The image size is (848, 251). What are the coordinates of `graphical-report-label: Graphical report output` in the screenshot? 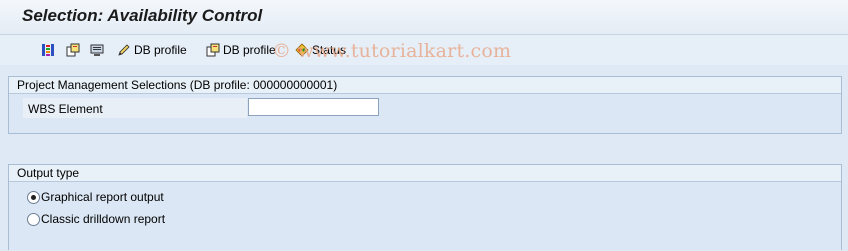 It's located at (102, 197).